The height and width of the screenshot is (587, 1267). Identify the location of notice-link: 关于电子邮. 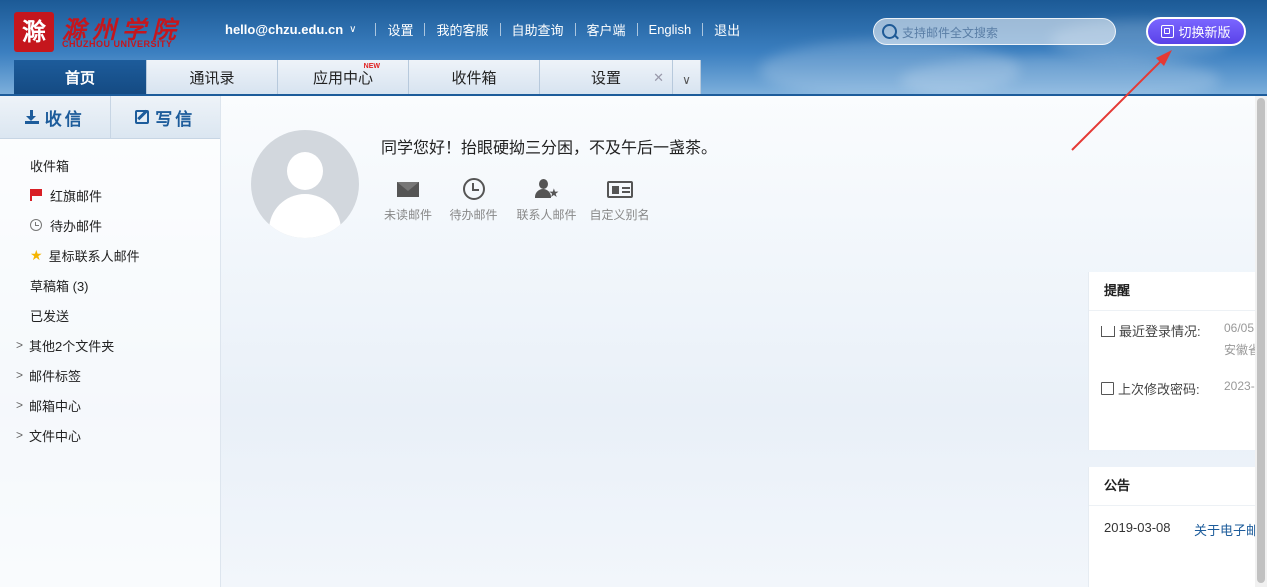
(1226, 529).